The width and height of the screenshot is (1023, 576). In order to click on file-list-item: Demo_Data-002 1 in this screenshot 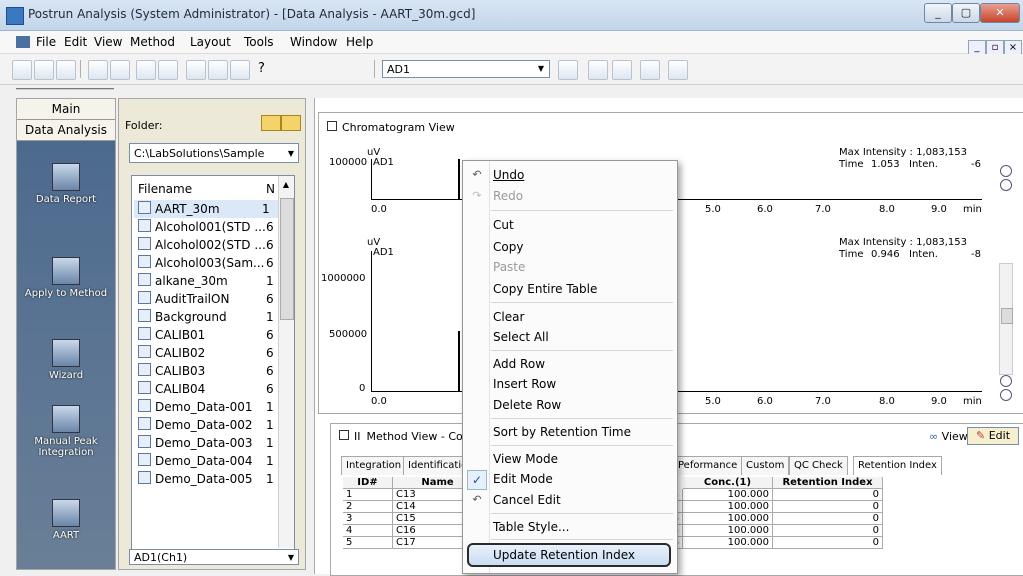, I will do `click(206, 425)`.